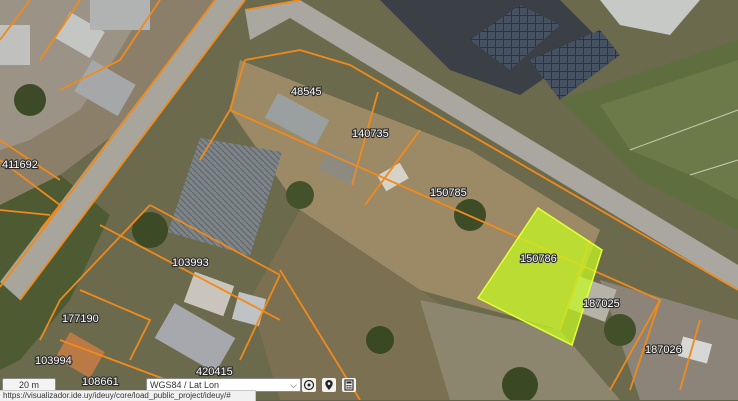  Describe the element at coordinates (329, 385) in the screenshot. I see `map-pin-icon` at that location.